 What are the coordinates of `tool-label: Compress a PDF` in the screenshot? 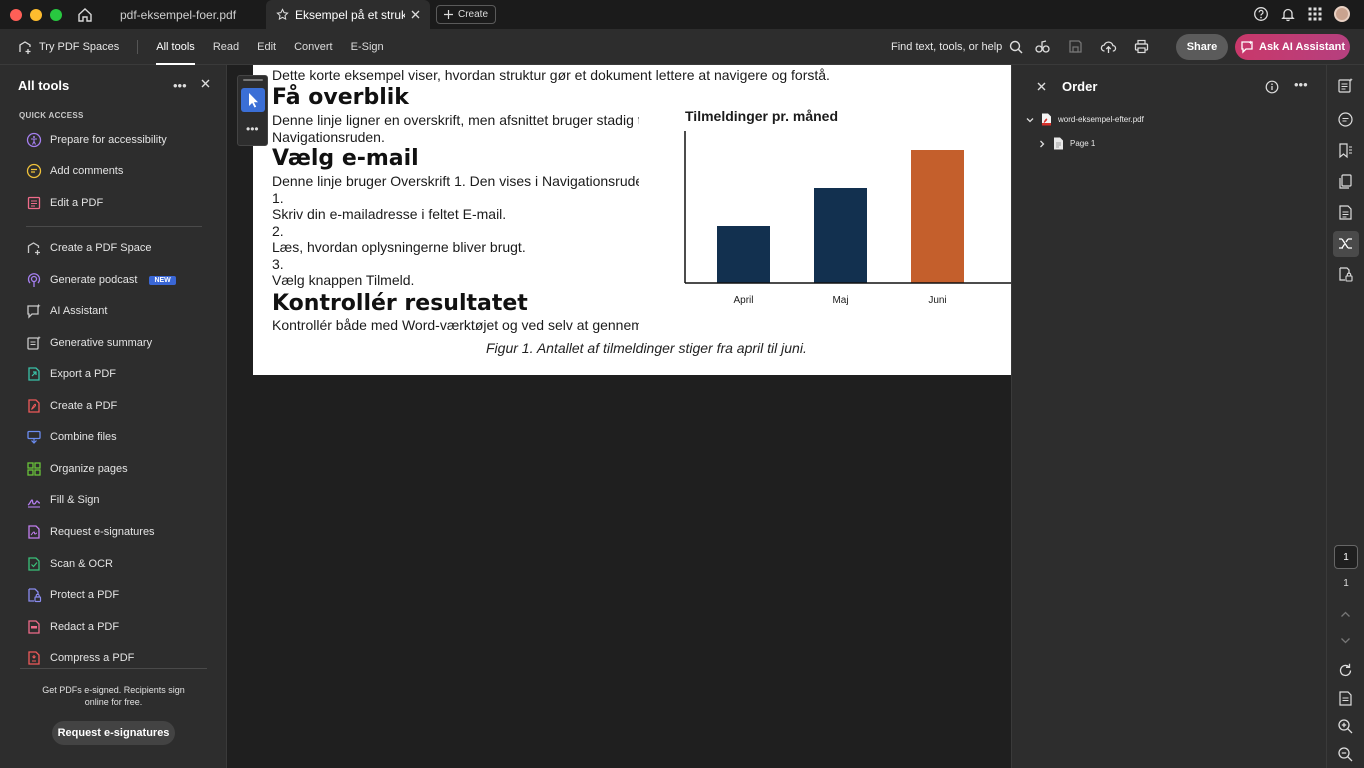 It's located at (92, 658).